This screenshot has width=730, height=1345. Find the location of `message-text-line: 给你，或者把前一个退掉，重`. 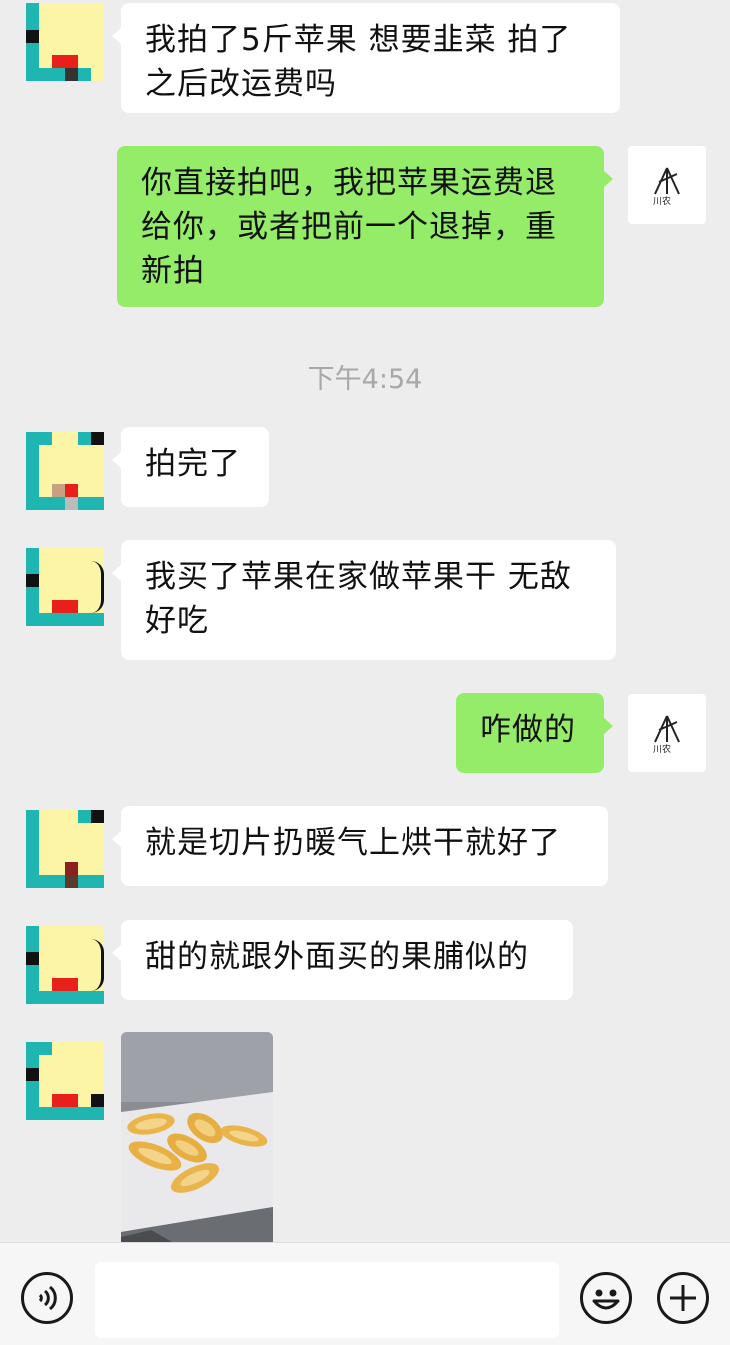

message-text-line: 给你，或者把前一个退掉，重 is located at coordinates (349, 227).